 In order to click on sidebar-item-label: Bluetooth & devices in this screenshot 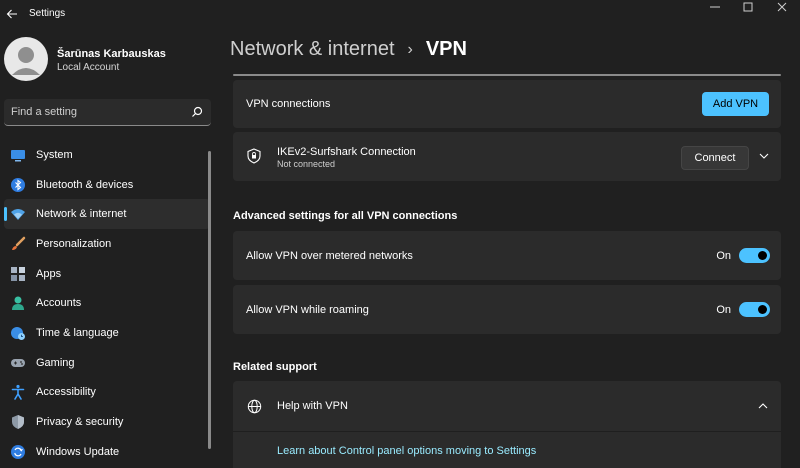, I will do `click(85, 184)`.